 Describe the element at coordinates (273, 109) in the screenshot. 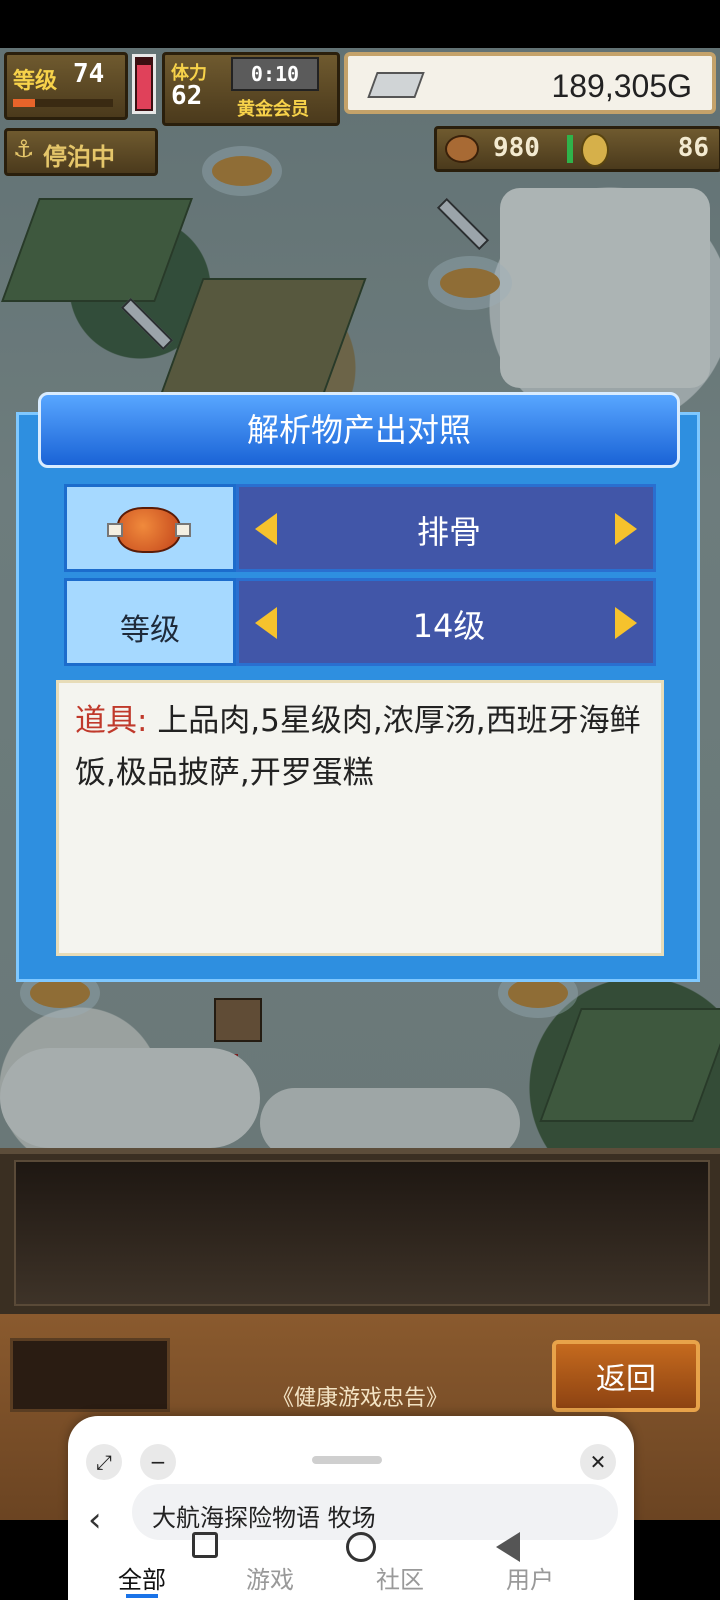

I see `membership-label: 黄金会员` at that location.